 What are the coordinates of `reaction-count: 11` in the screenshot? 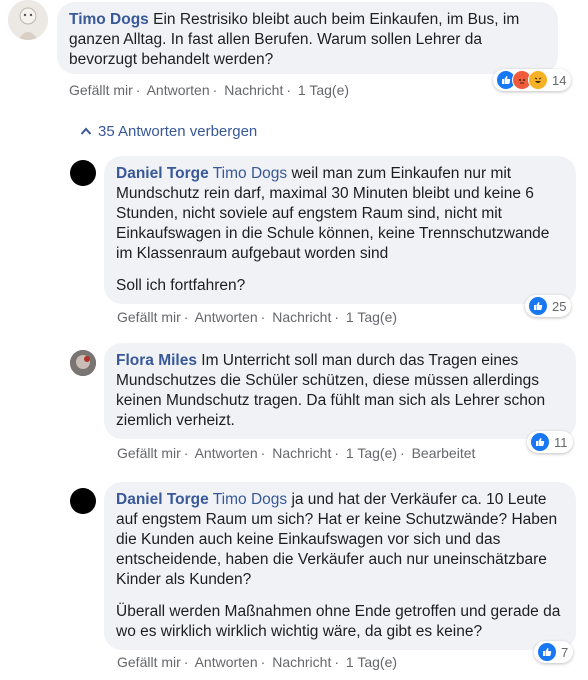 It's located at (561, 442).